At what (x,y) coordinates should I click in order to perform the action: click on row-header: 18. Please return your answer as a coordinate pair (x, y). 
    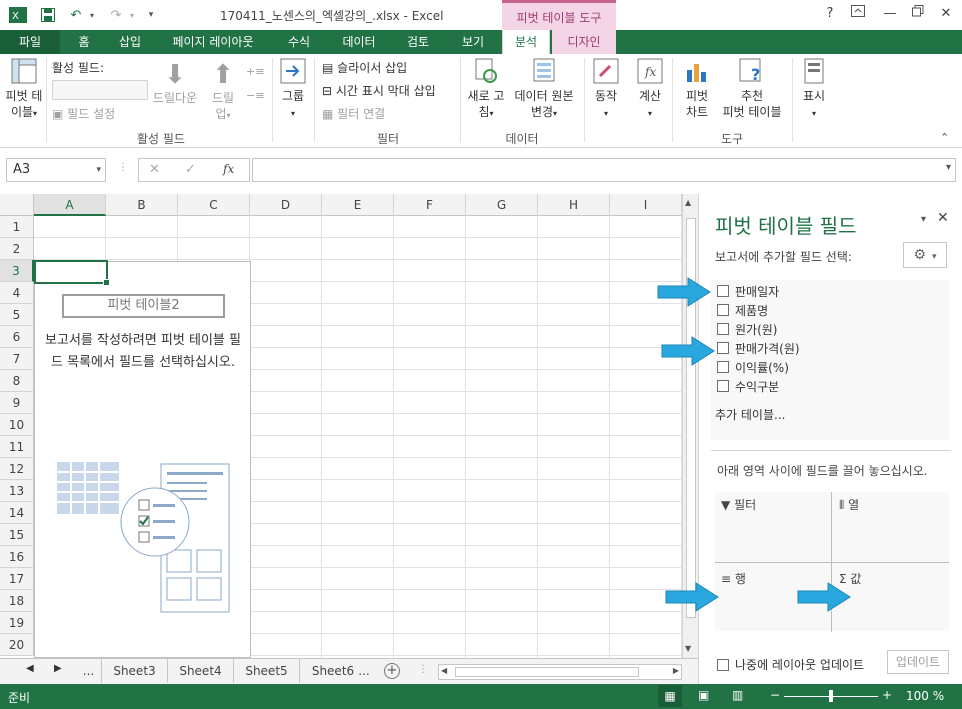
    Looking at the image, I should click on (17, 601).